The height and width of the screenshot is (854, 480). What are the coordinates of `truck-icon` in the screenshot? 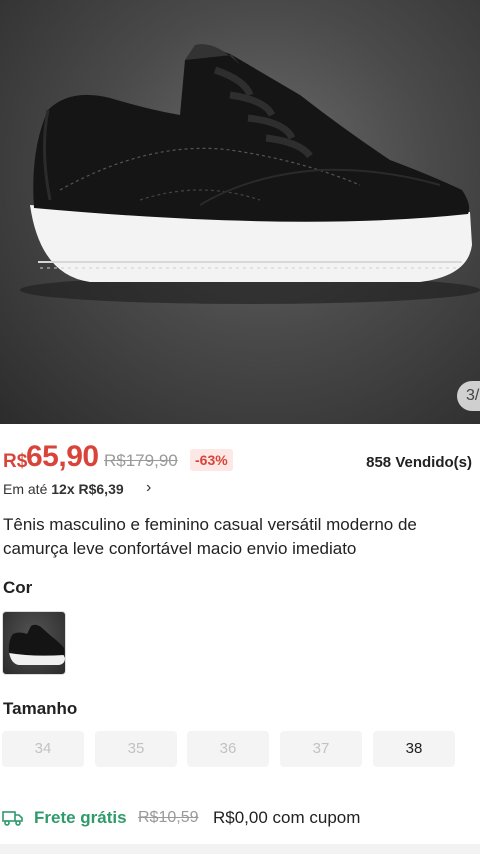 It's located at (13, 820).